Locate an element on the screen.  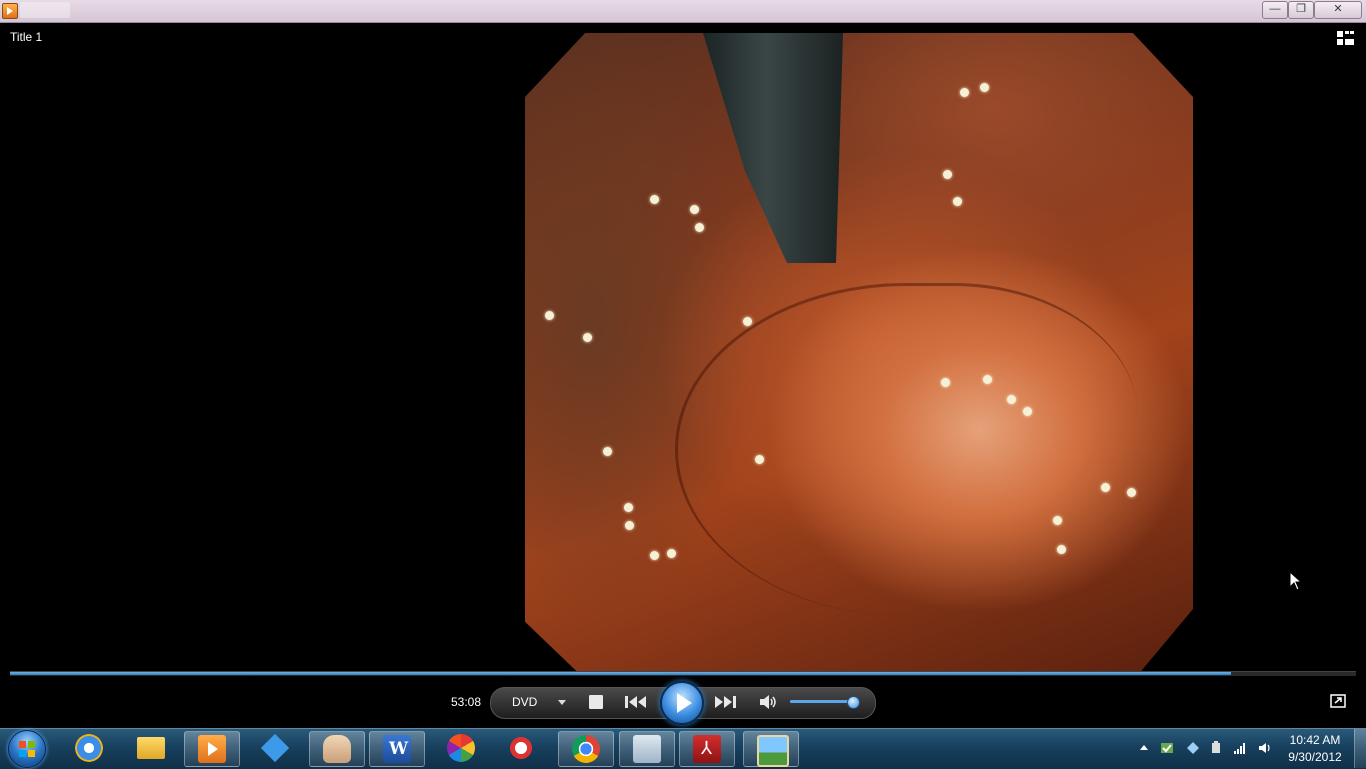
seek-bar is located at coordinates (683, 673).